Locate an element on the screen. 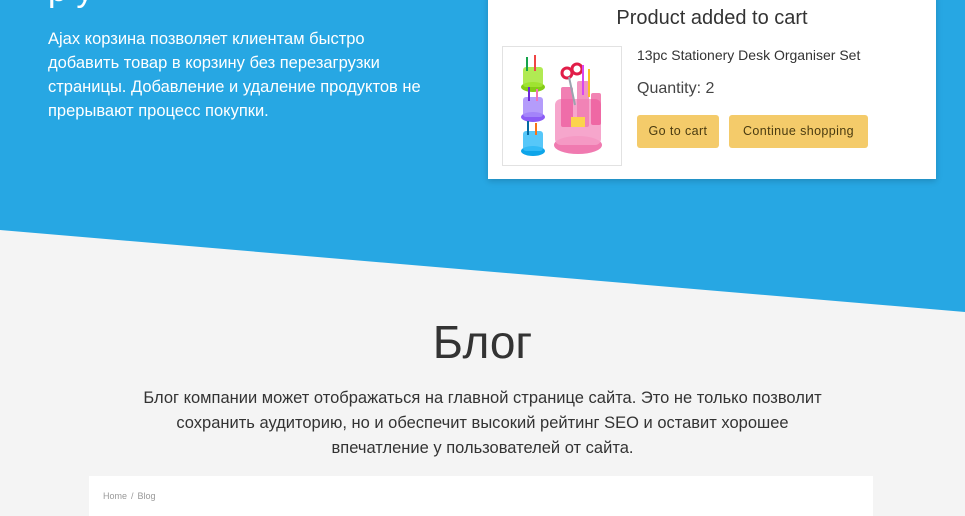 This screenshot has width=965, height=516. product-quantity: Quantity: 2 is located at coordinates (676, 88).